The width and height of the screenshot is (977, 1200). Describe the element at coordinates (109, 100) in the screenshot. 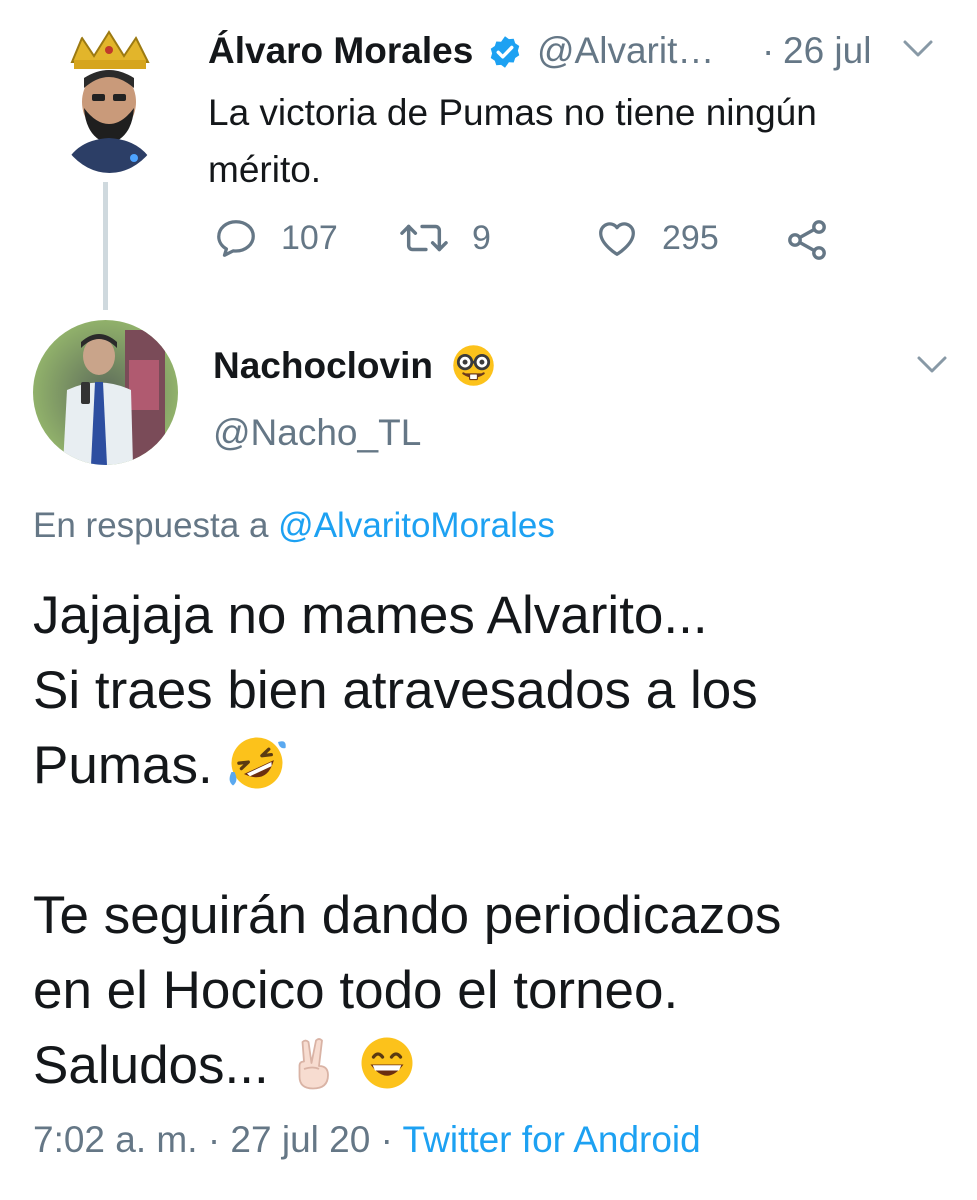

I see `avatar-alvaro-morales` at that location.